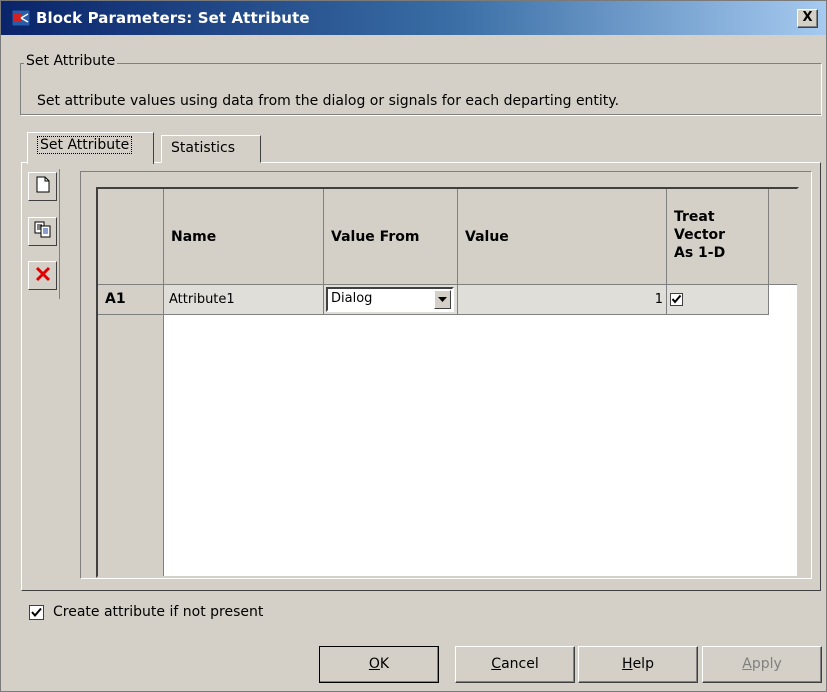 The height and width of the screenshot is (692, 827). Describe the element at coordinates (244, 300) in the screenshot. I see `attribute-name-cell: Attribute1` at that location.